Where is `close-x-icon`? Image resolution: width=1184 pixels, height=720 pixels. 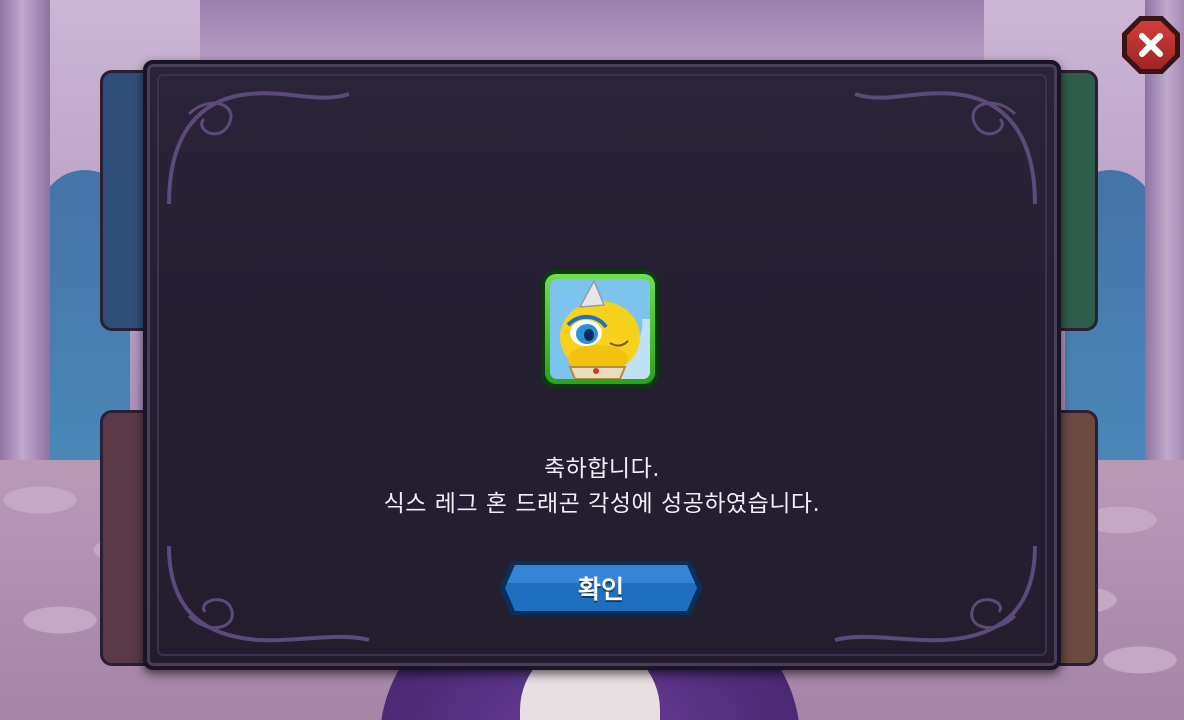
close-x-icon is located at coordinates (1151, 45).